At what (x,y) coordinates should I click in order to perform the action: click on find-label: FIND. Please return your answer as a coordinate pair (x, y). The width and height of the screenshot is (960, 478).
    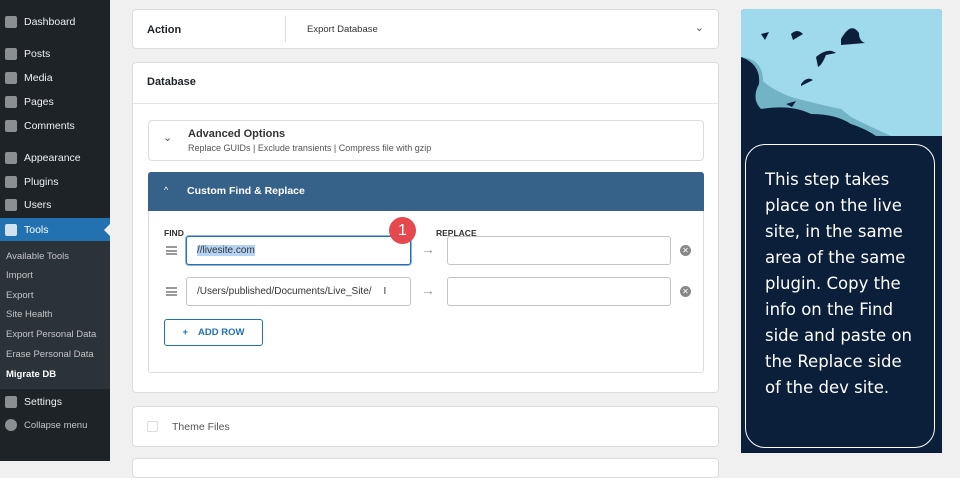
    Looking at the image, I should click on (174, 233).